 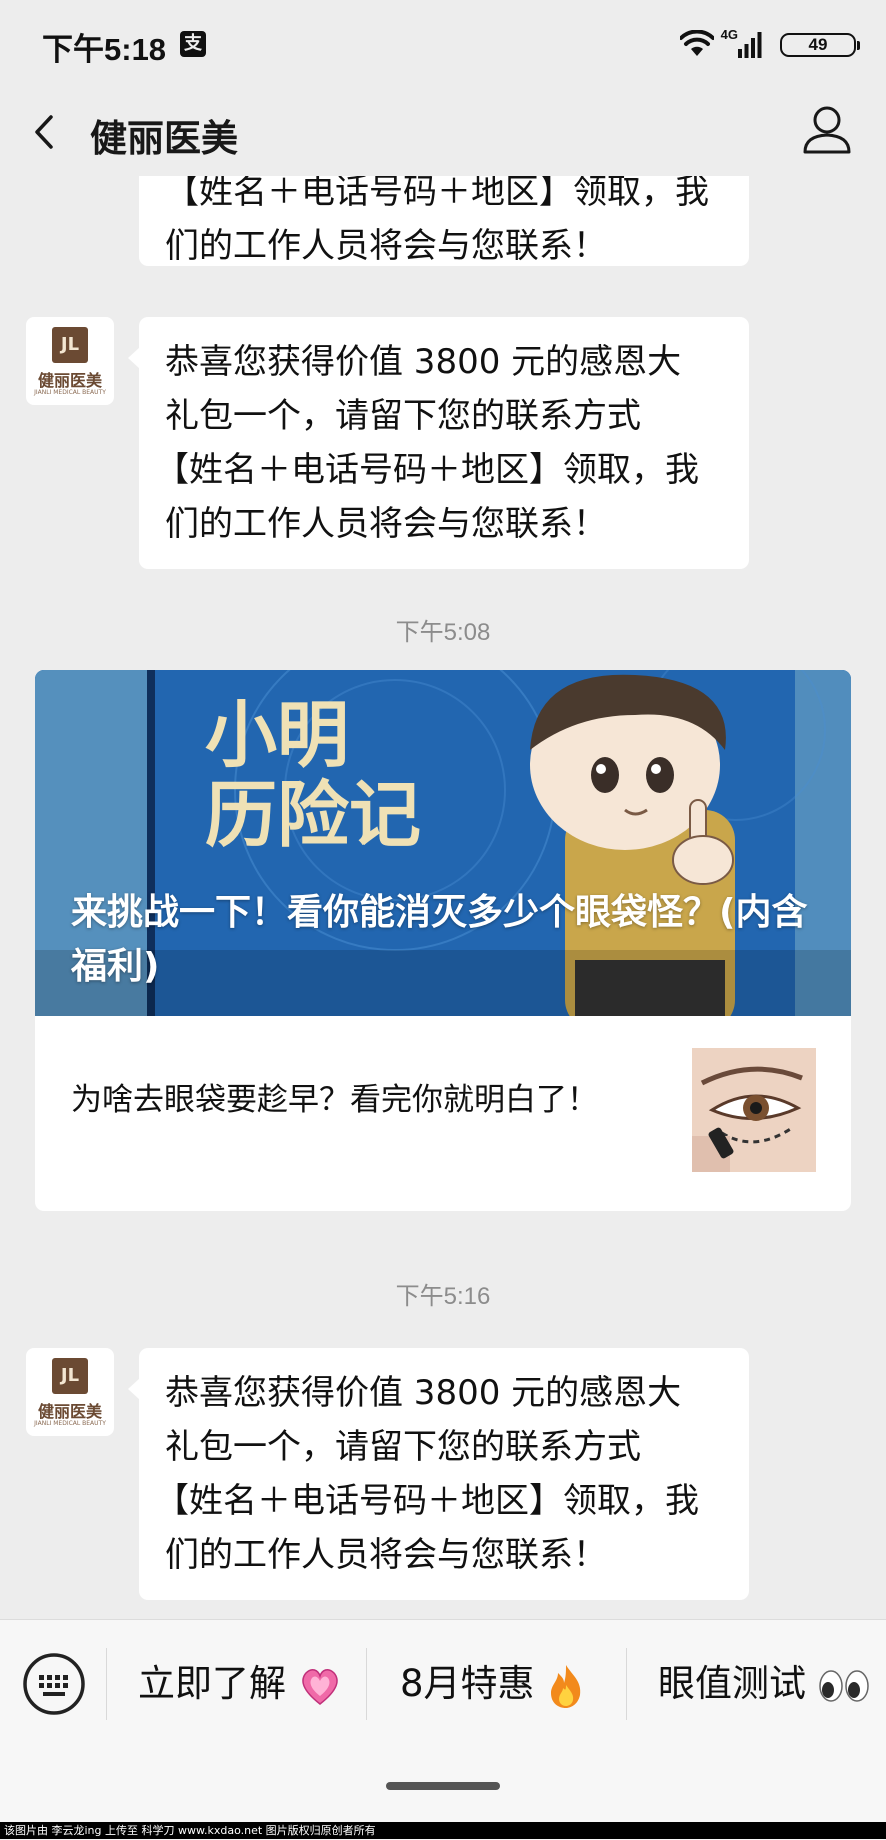 I want to click on battery-icon: 49, so click(x=820, y=45).